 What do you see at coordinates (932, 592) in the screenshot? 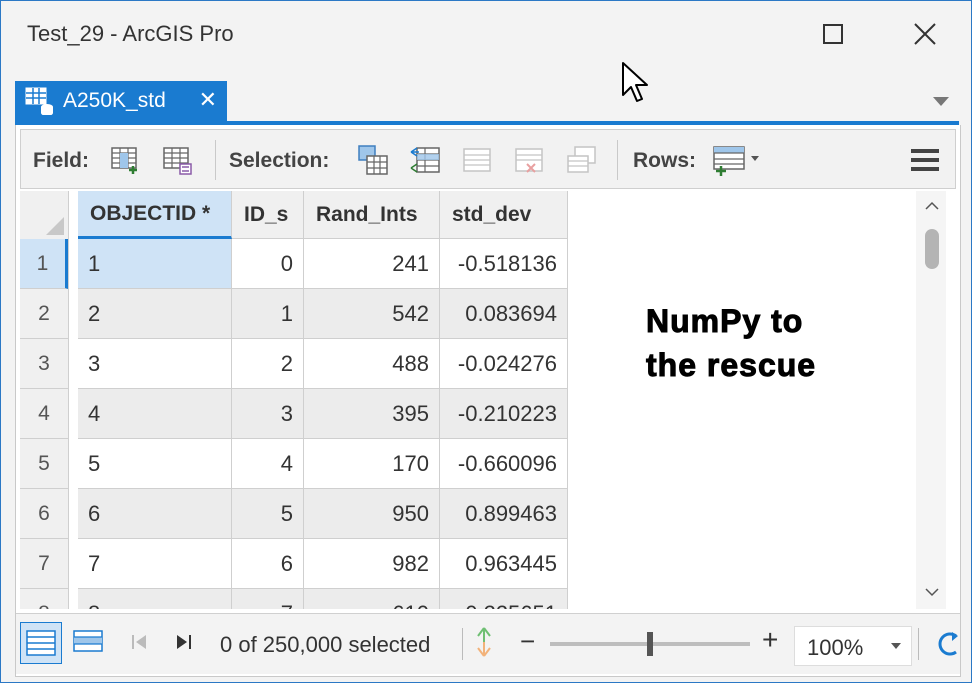
I see `scroll-down-icon` at bounding box center [932, 592].